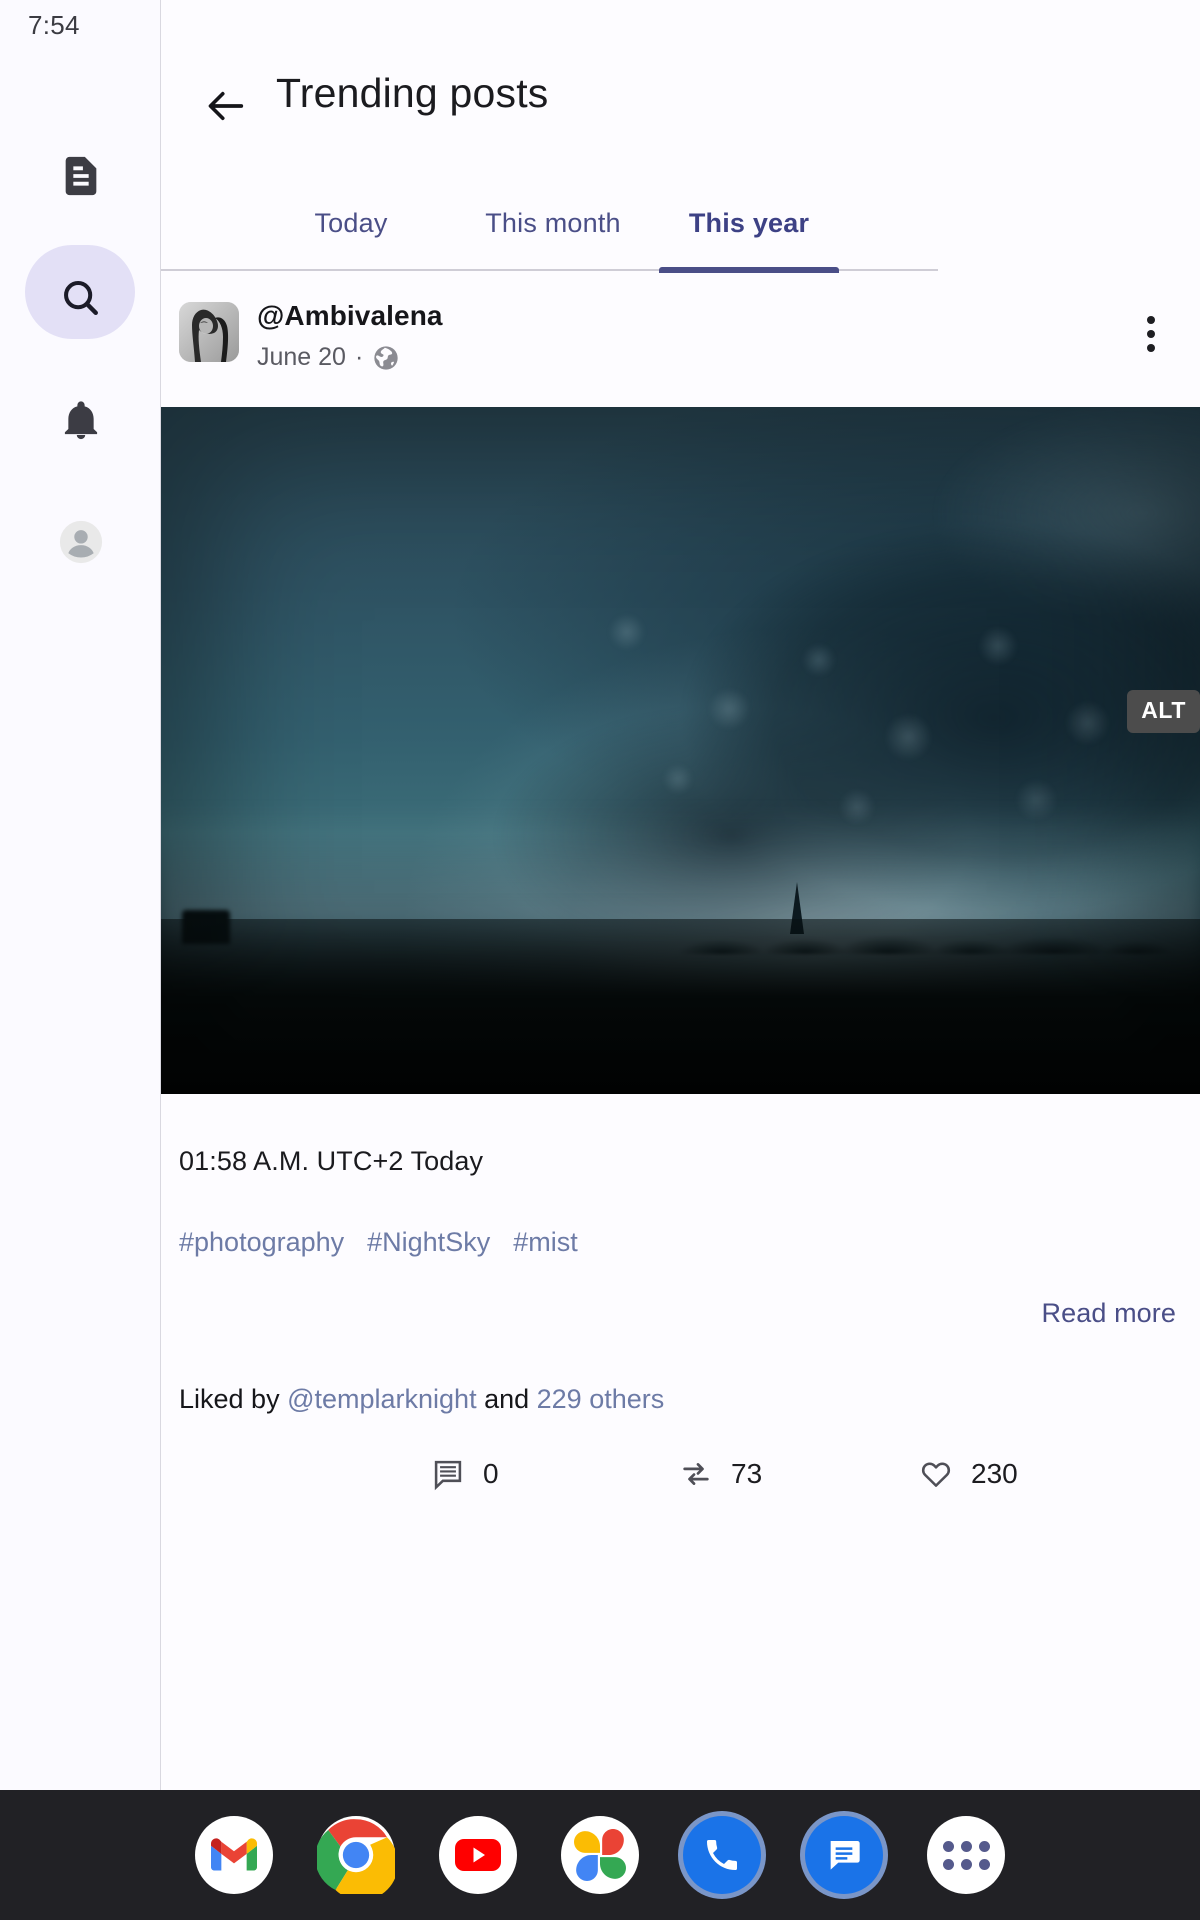 The height and width of the screenshot is (1920, 1200). What do you see at coordinates (553, 223) in the screenshot?
I see `tab-this-month: This month` at bounding box center [553, 223].